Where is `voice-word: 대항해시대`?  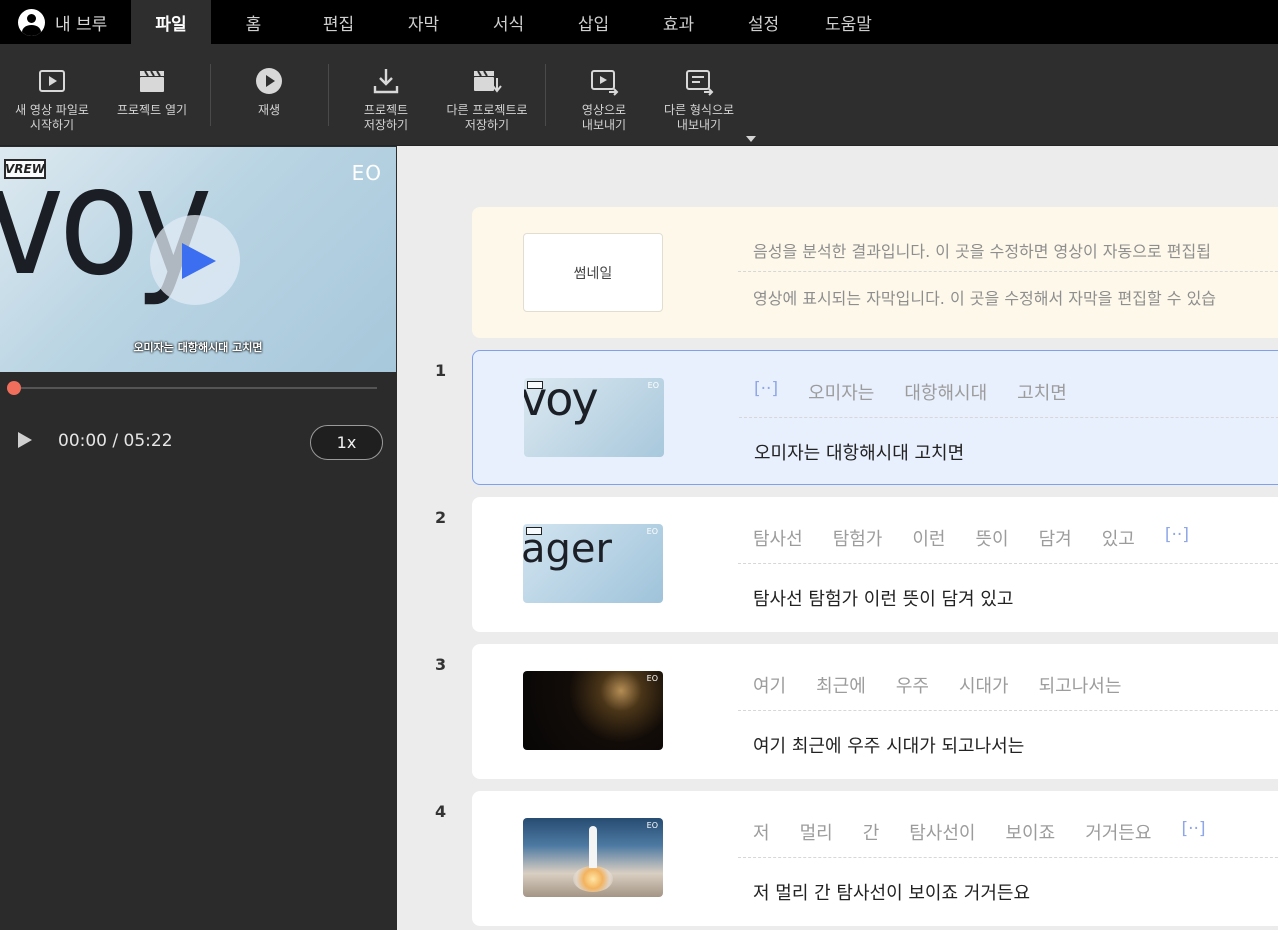 voice-word: 대항해시대 is located at coordinates (945, 392).